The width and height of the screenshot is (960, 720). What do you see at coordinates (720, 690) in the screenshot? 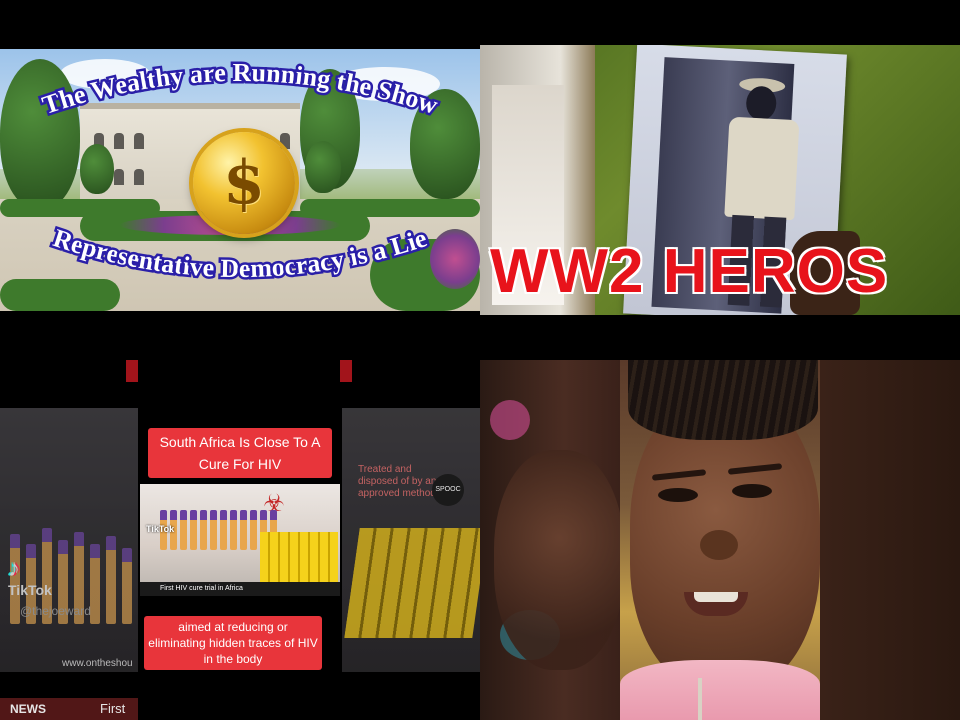
I see `pink-shirt` at bounding box center [720, 690].